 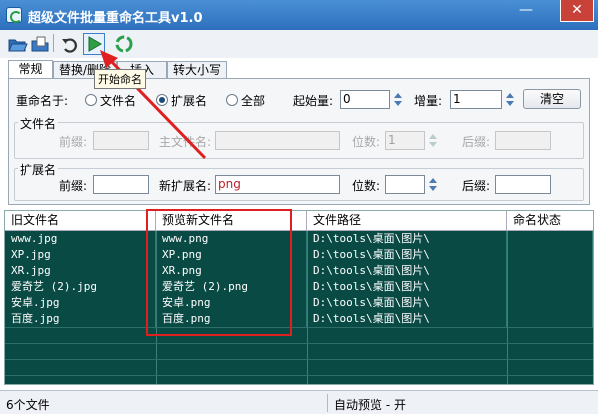 What do you see at coordinates (121, 140) in the screenshot?
I see `filename-prefix-input` at bounding box center [121, 140].